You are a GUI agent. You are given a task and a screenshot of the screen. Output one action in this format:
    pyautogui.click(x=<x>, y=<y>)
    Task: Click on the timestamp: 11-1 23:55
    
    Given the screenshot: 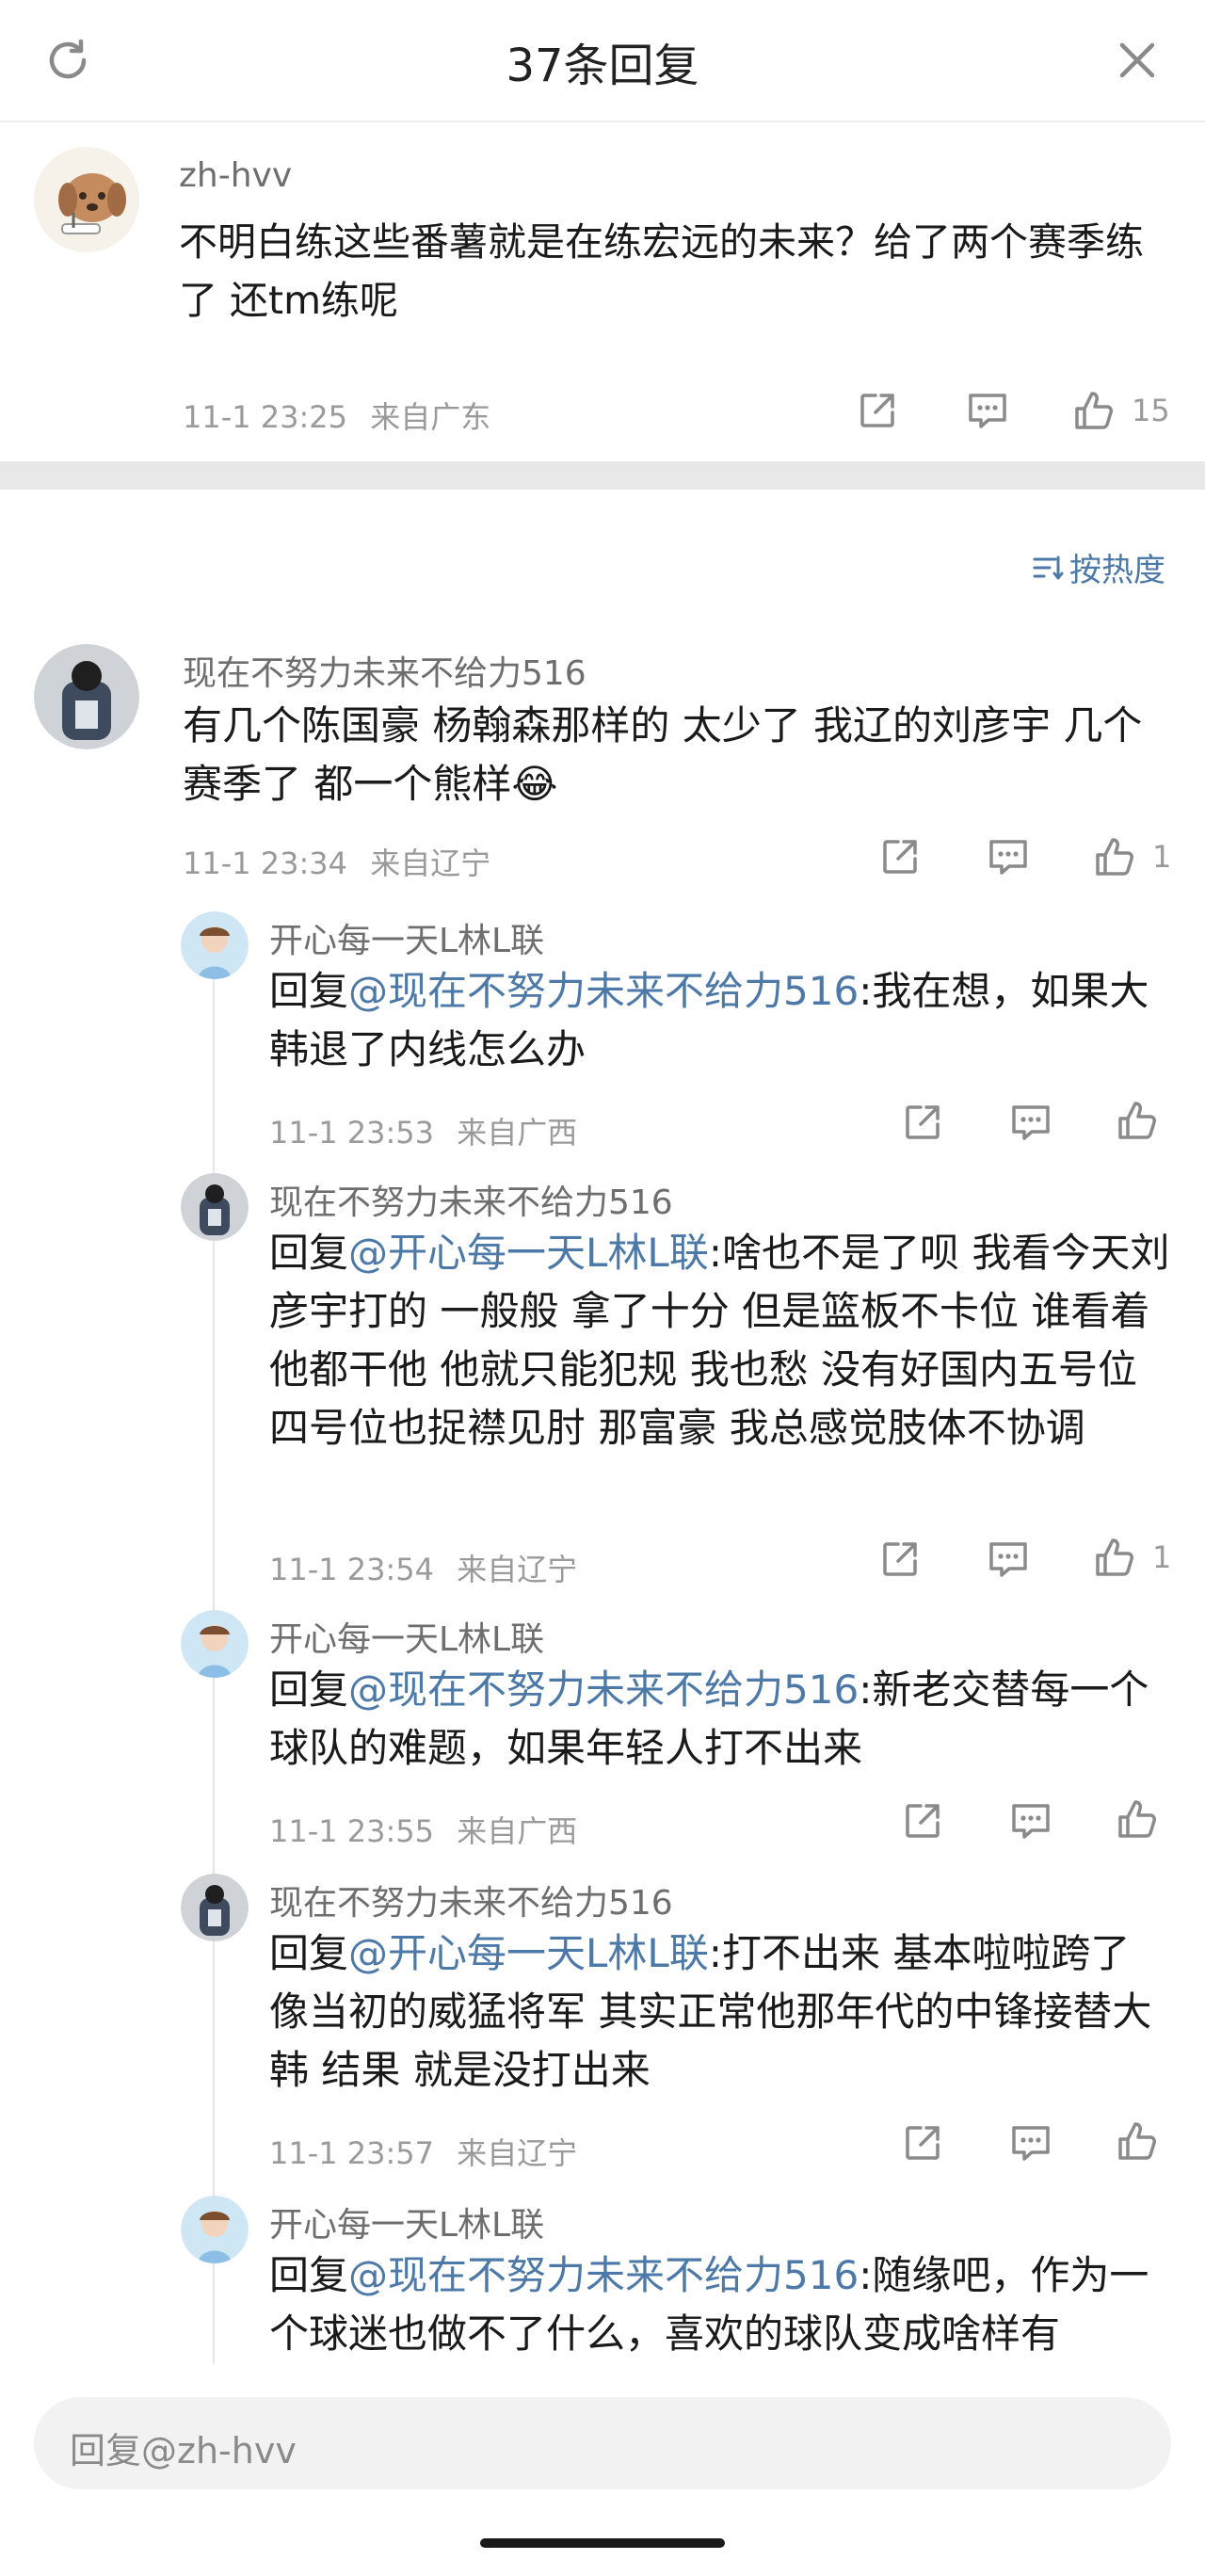 What is the action you would take?
    pyautogui.click(x=352, y=1831)
    